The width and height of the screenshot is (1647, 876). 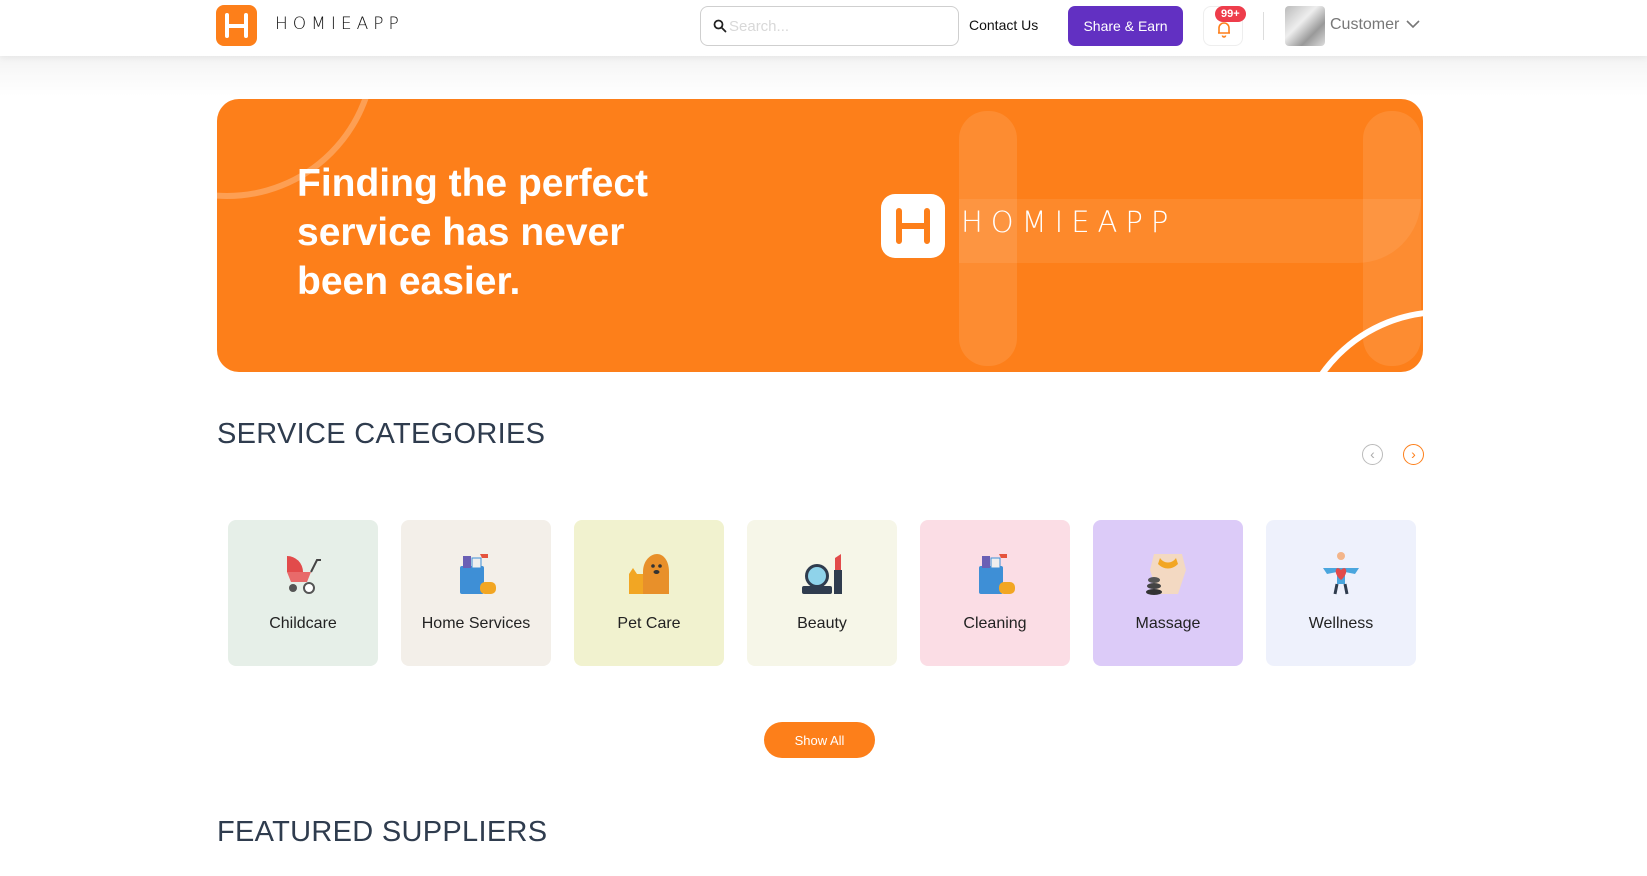 I want to click on category-label: Home Services, so click(x=476, y=623).